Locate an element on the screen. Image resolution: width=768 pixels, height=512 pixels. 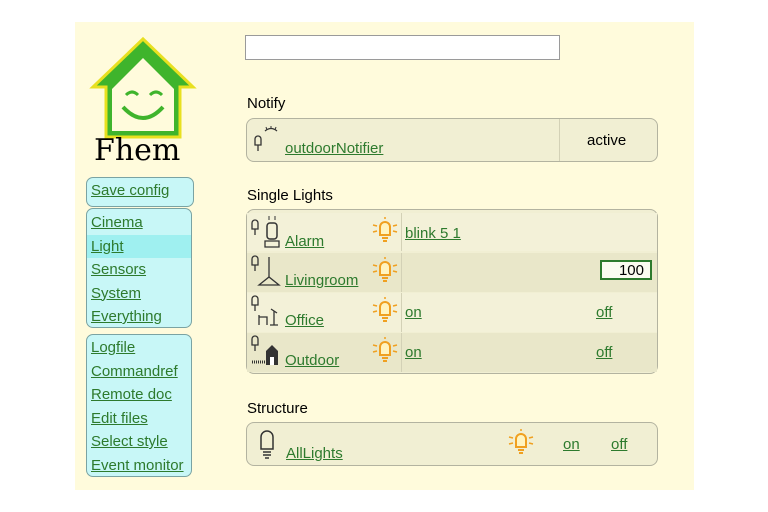
room-system-link: System is located at coordinates (139, 294).